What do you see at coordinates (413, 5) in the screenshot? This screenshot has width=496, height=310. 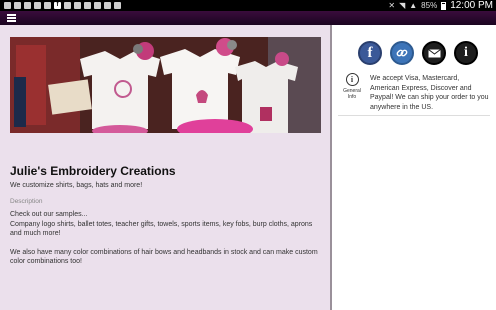 I see `signal-icon: ▲` at bounding box center [413, 5].